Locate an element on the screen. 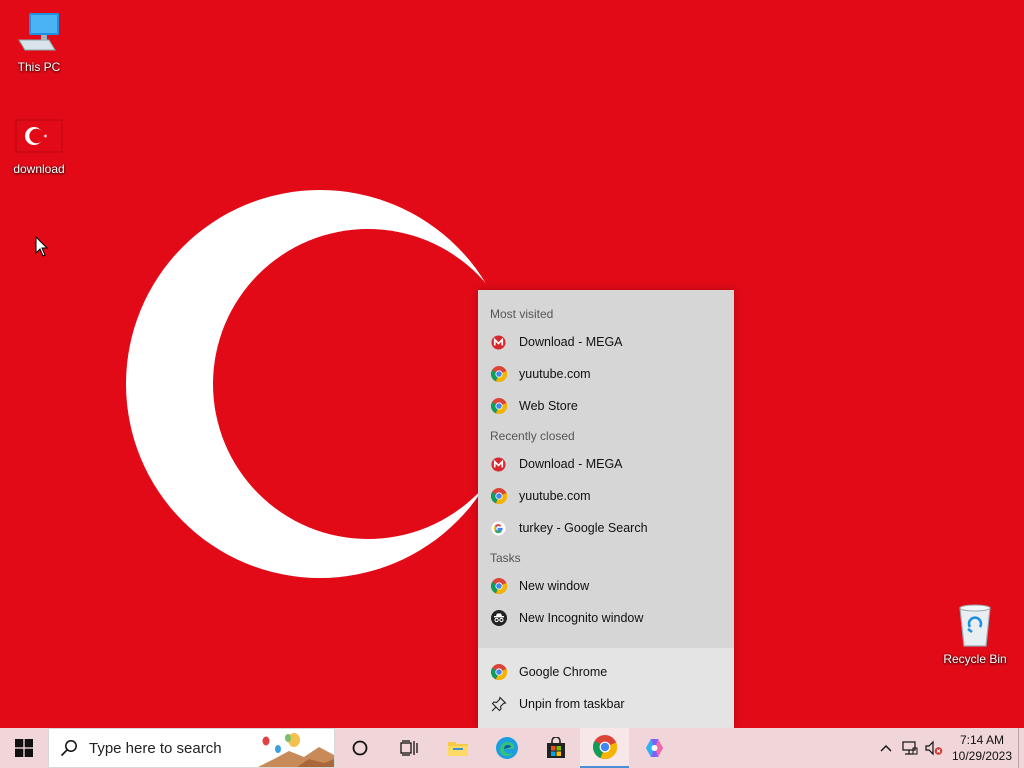 The width and height of the screenshot is (1024, 768). desktop-icon-label: download is located at coordinates (39, 169).